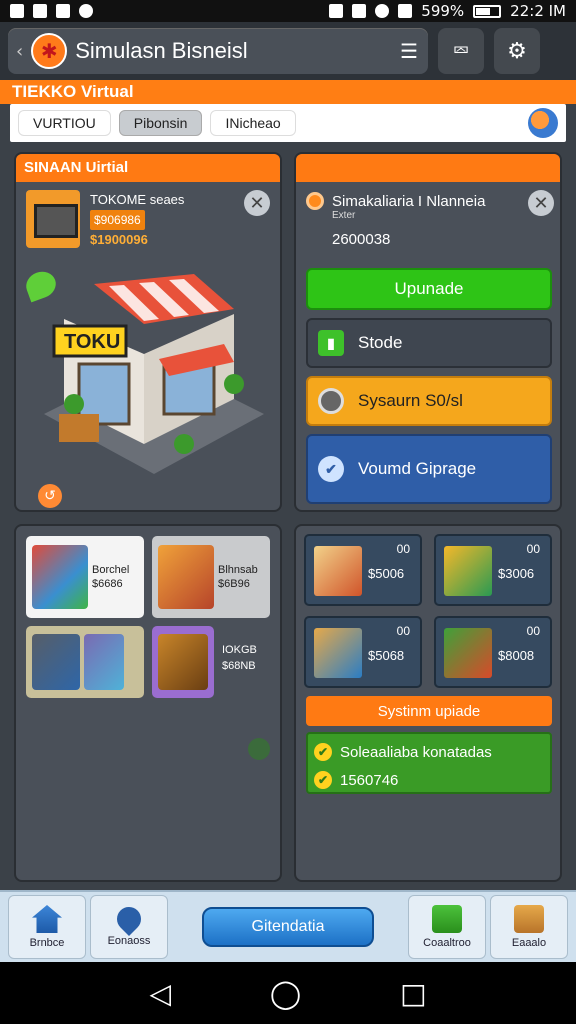 The height and width of the screenshot is (1024, 576). Describe the element at coordinates (92, 342) in the screenshot. I see `shop-sign: TOKU` at that location.